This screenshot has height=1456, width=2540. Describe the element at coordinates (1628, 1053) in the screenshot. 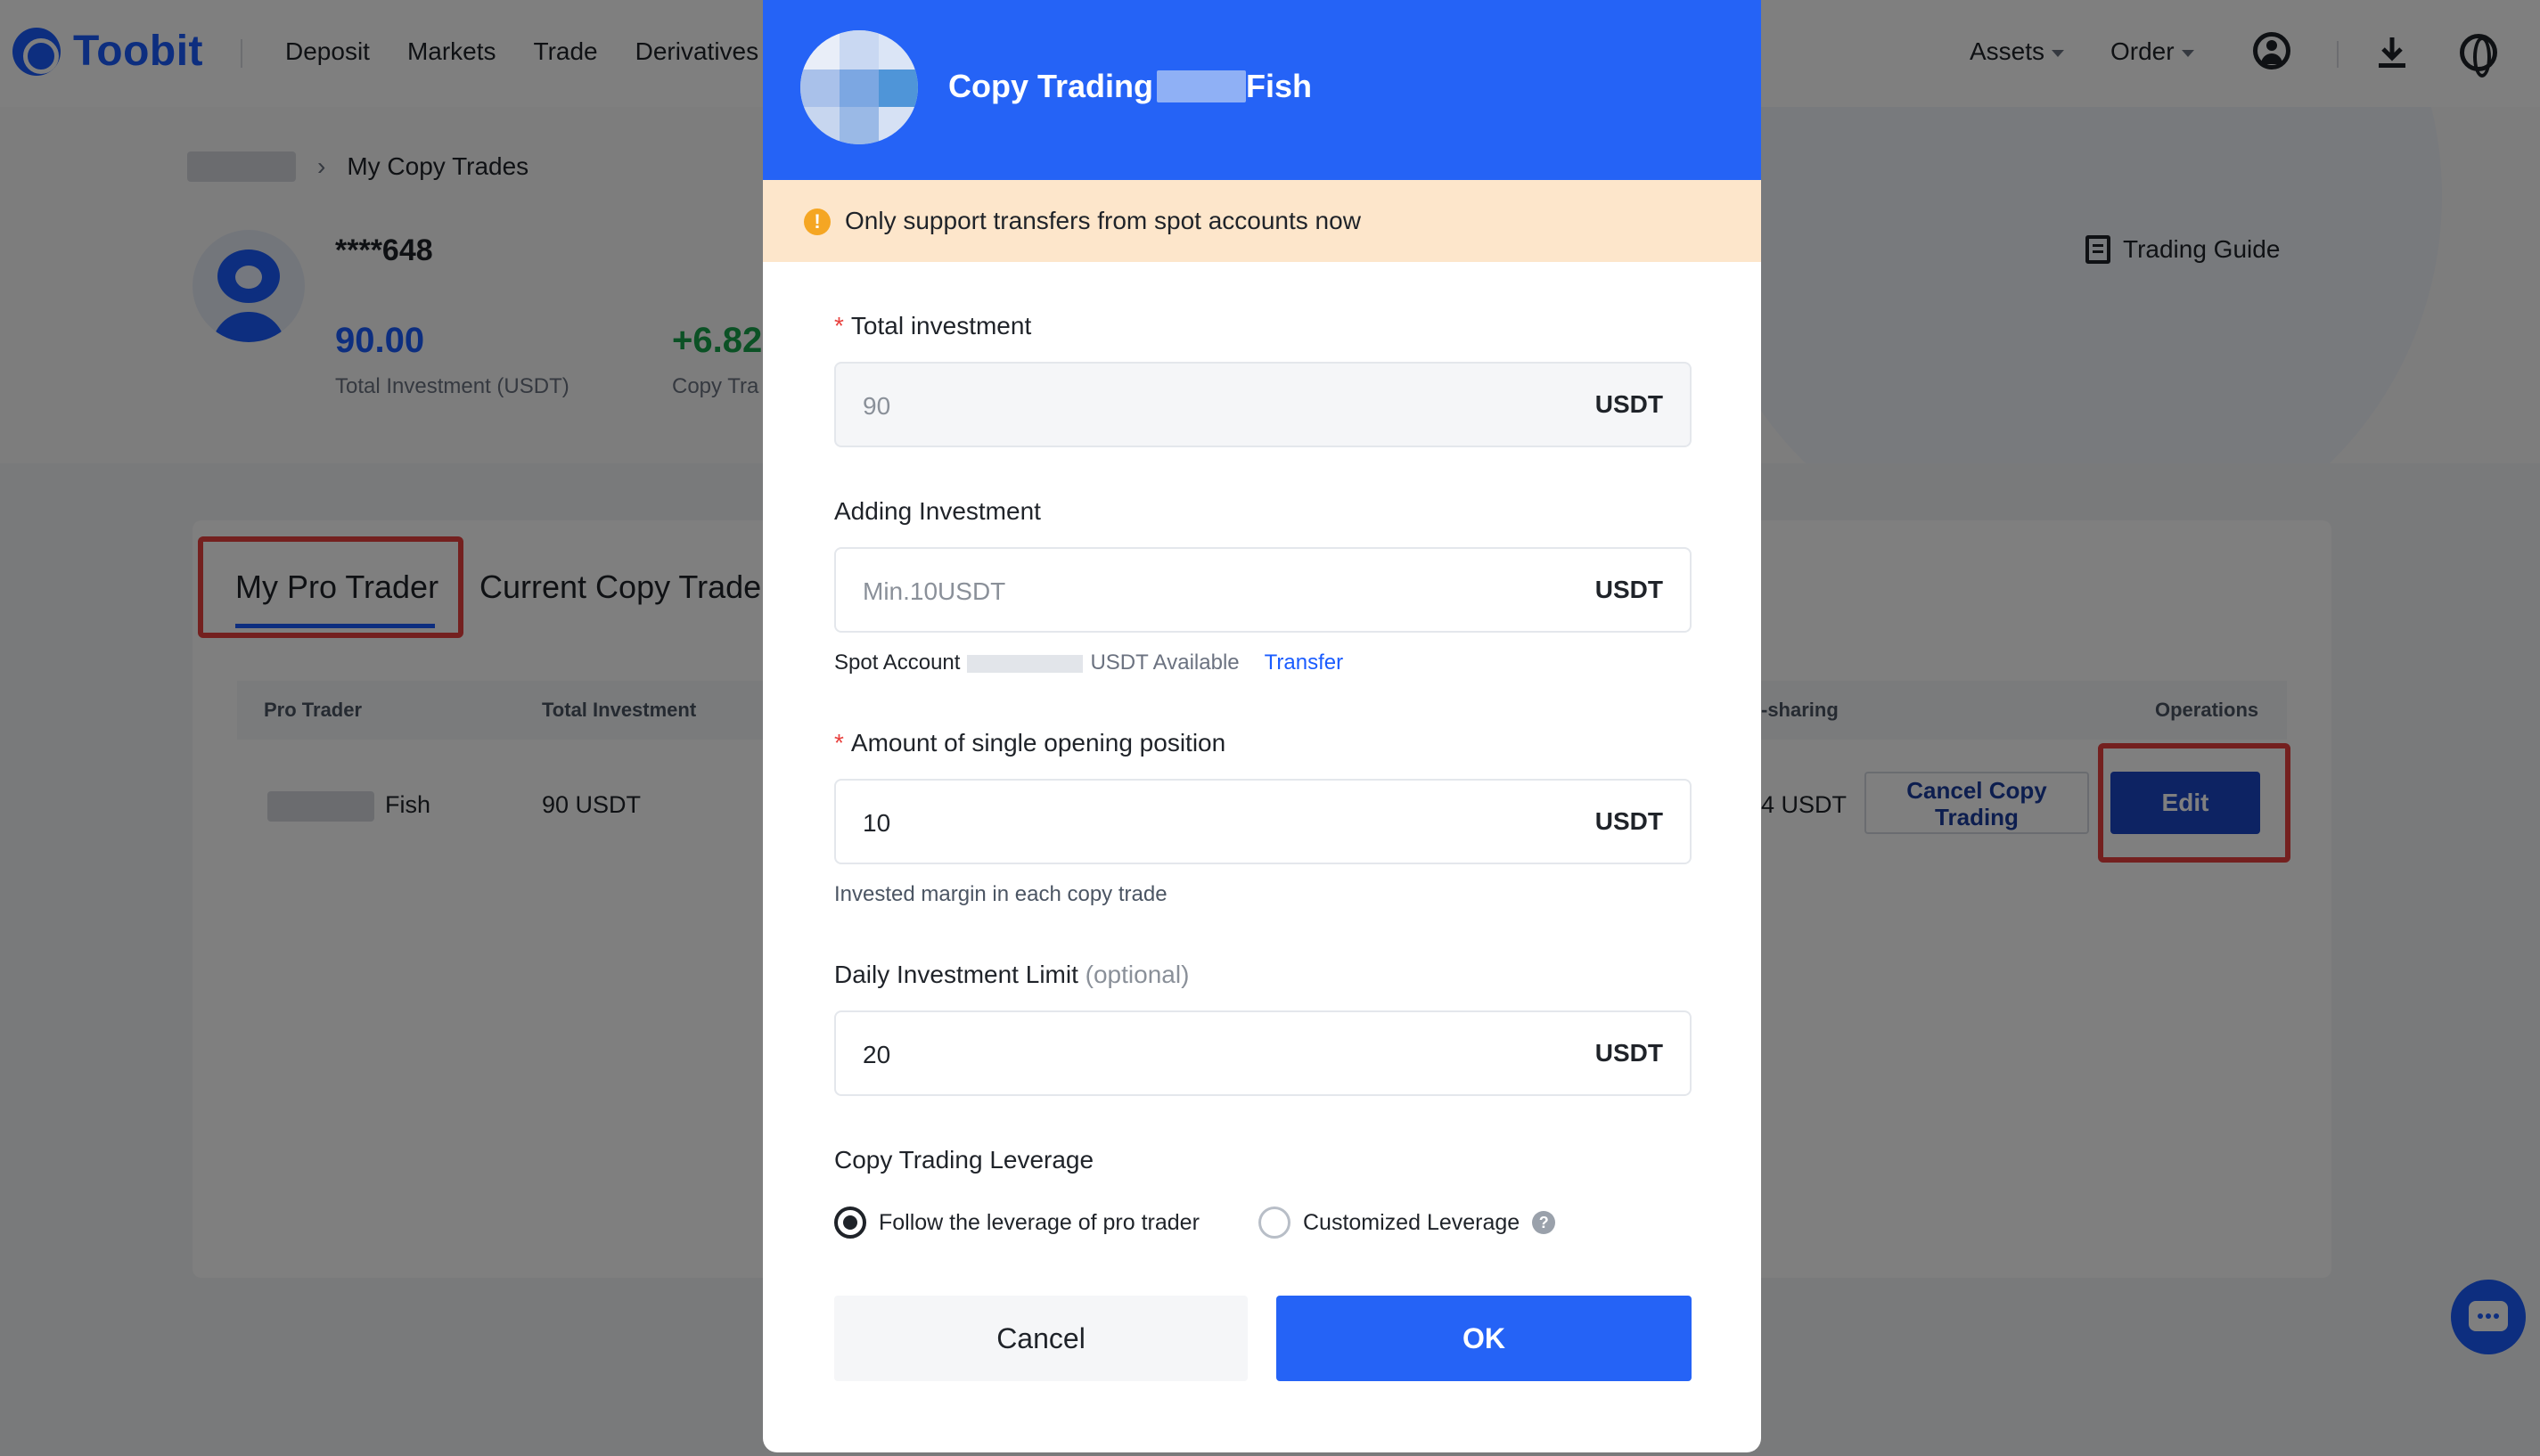

I see `daily-limit-unit: USDT` at that location.